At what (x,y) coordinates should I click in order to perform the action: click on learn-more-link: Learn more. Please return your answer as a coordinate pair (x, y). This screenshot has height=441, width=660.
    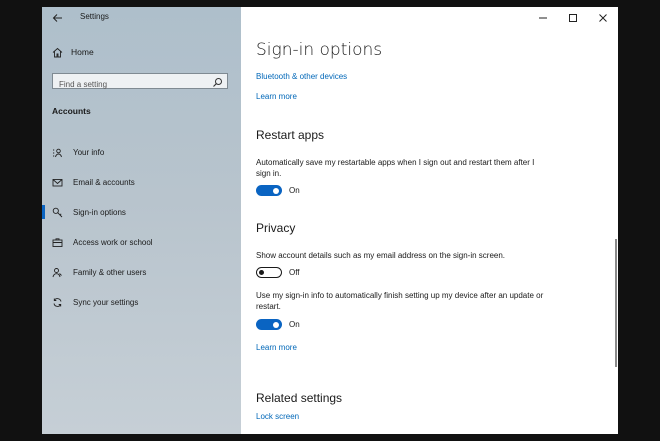
    Looking at the image, I should click on (276, 96).